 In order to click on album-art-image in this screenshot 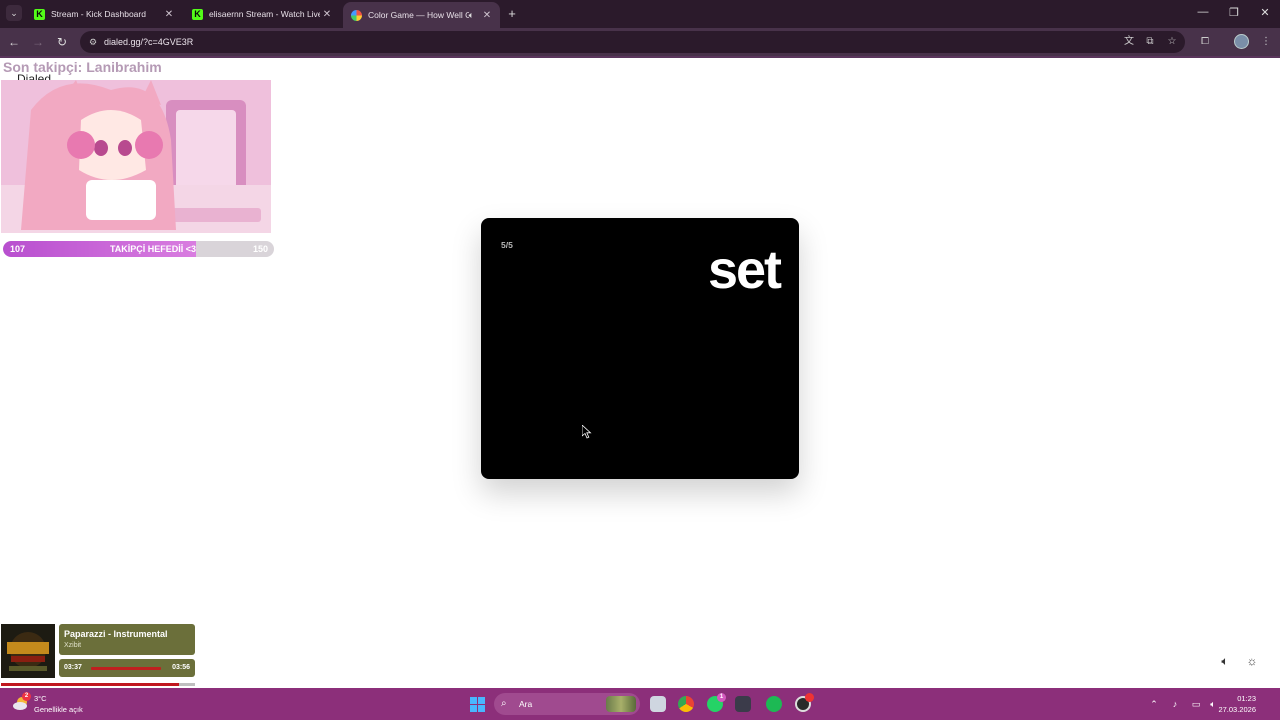, I will do `click(28, 651)`.